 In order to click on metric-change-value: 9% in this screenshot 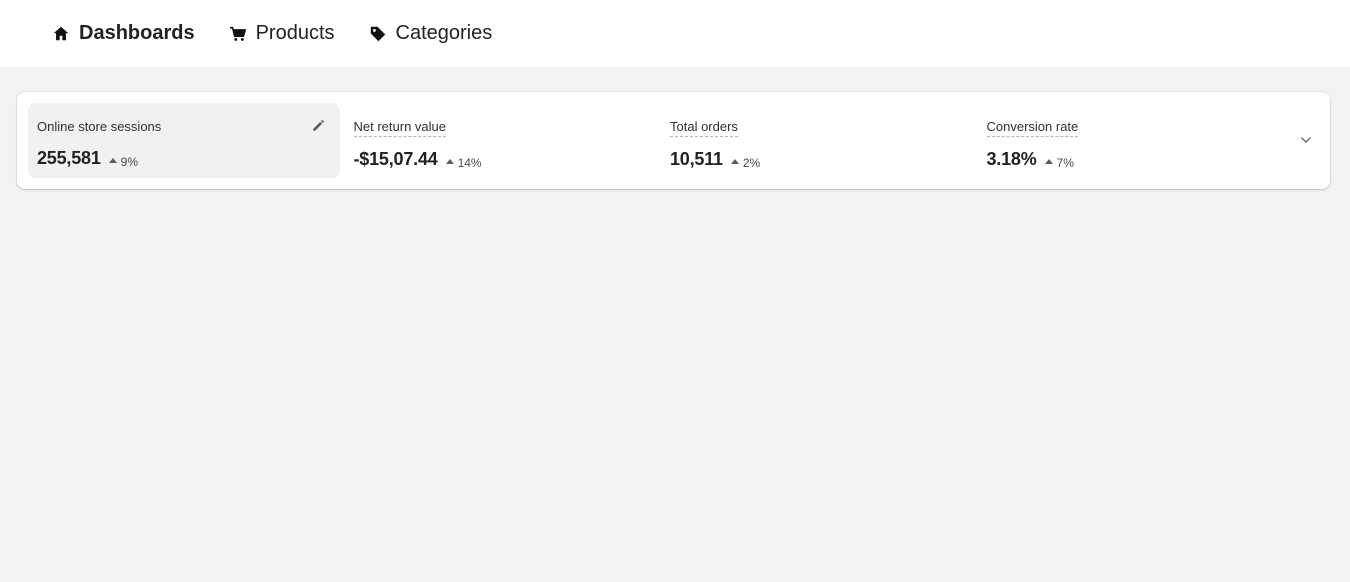, I will do `click(129, 161)`.